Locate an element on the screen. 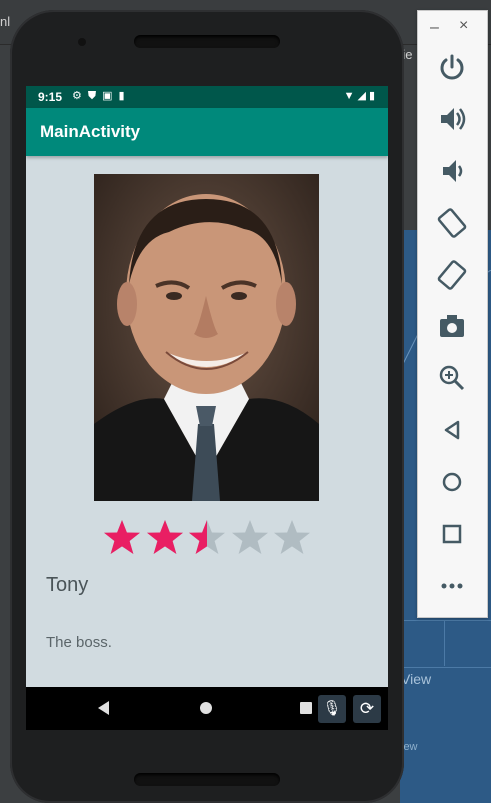 The height and width of the screenshot is (803, 491). nav-recents-icon is located at coordinates (306, 708).